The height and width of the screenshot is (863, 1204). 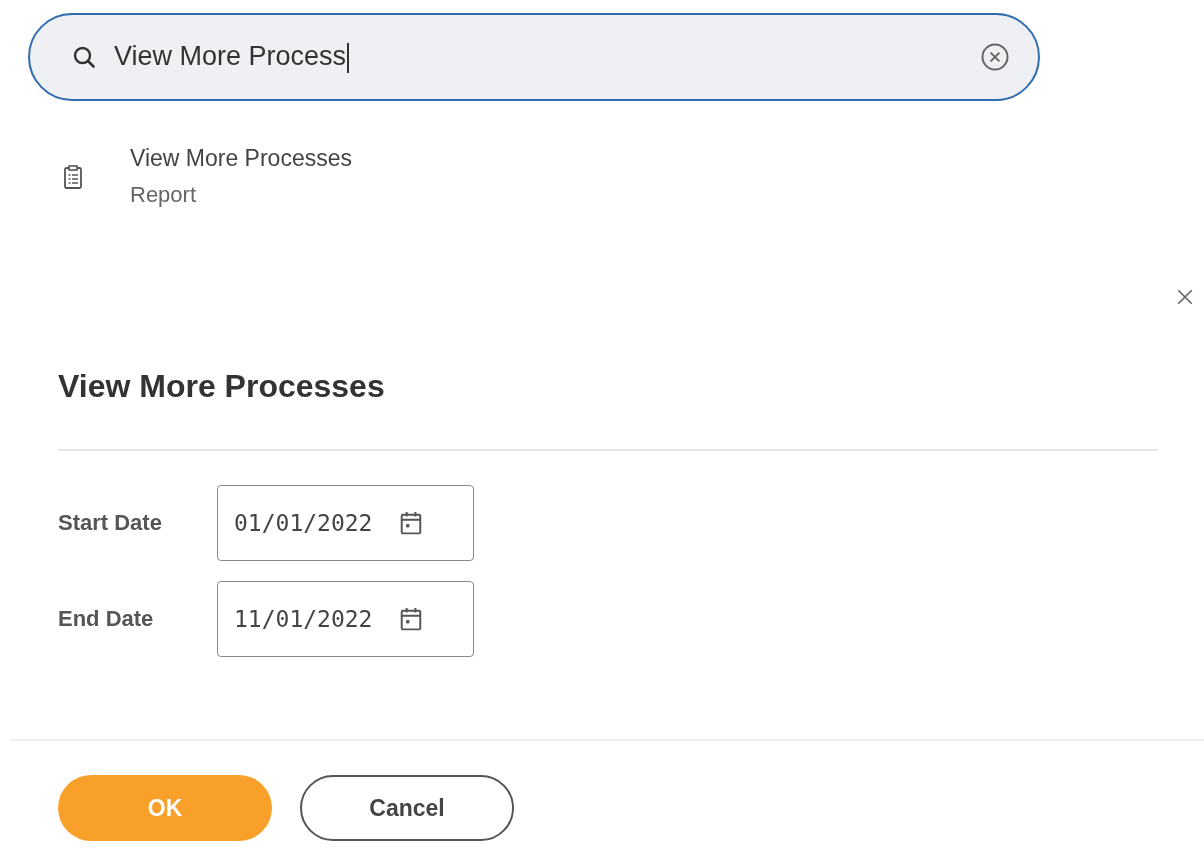 What do you see at coordinates (110, 523) in the screenshot?
I see `field-label: Start Date` at bounding box center [110, 523].